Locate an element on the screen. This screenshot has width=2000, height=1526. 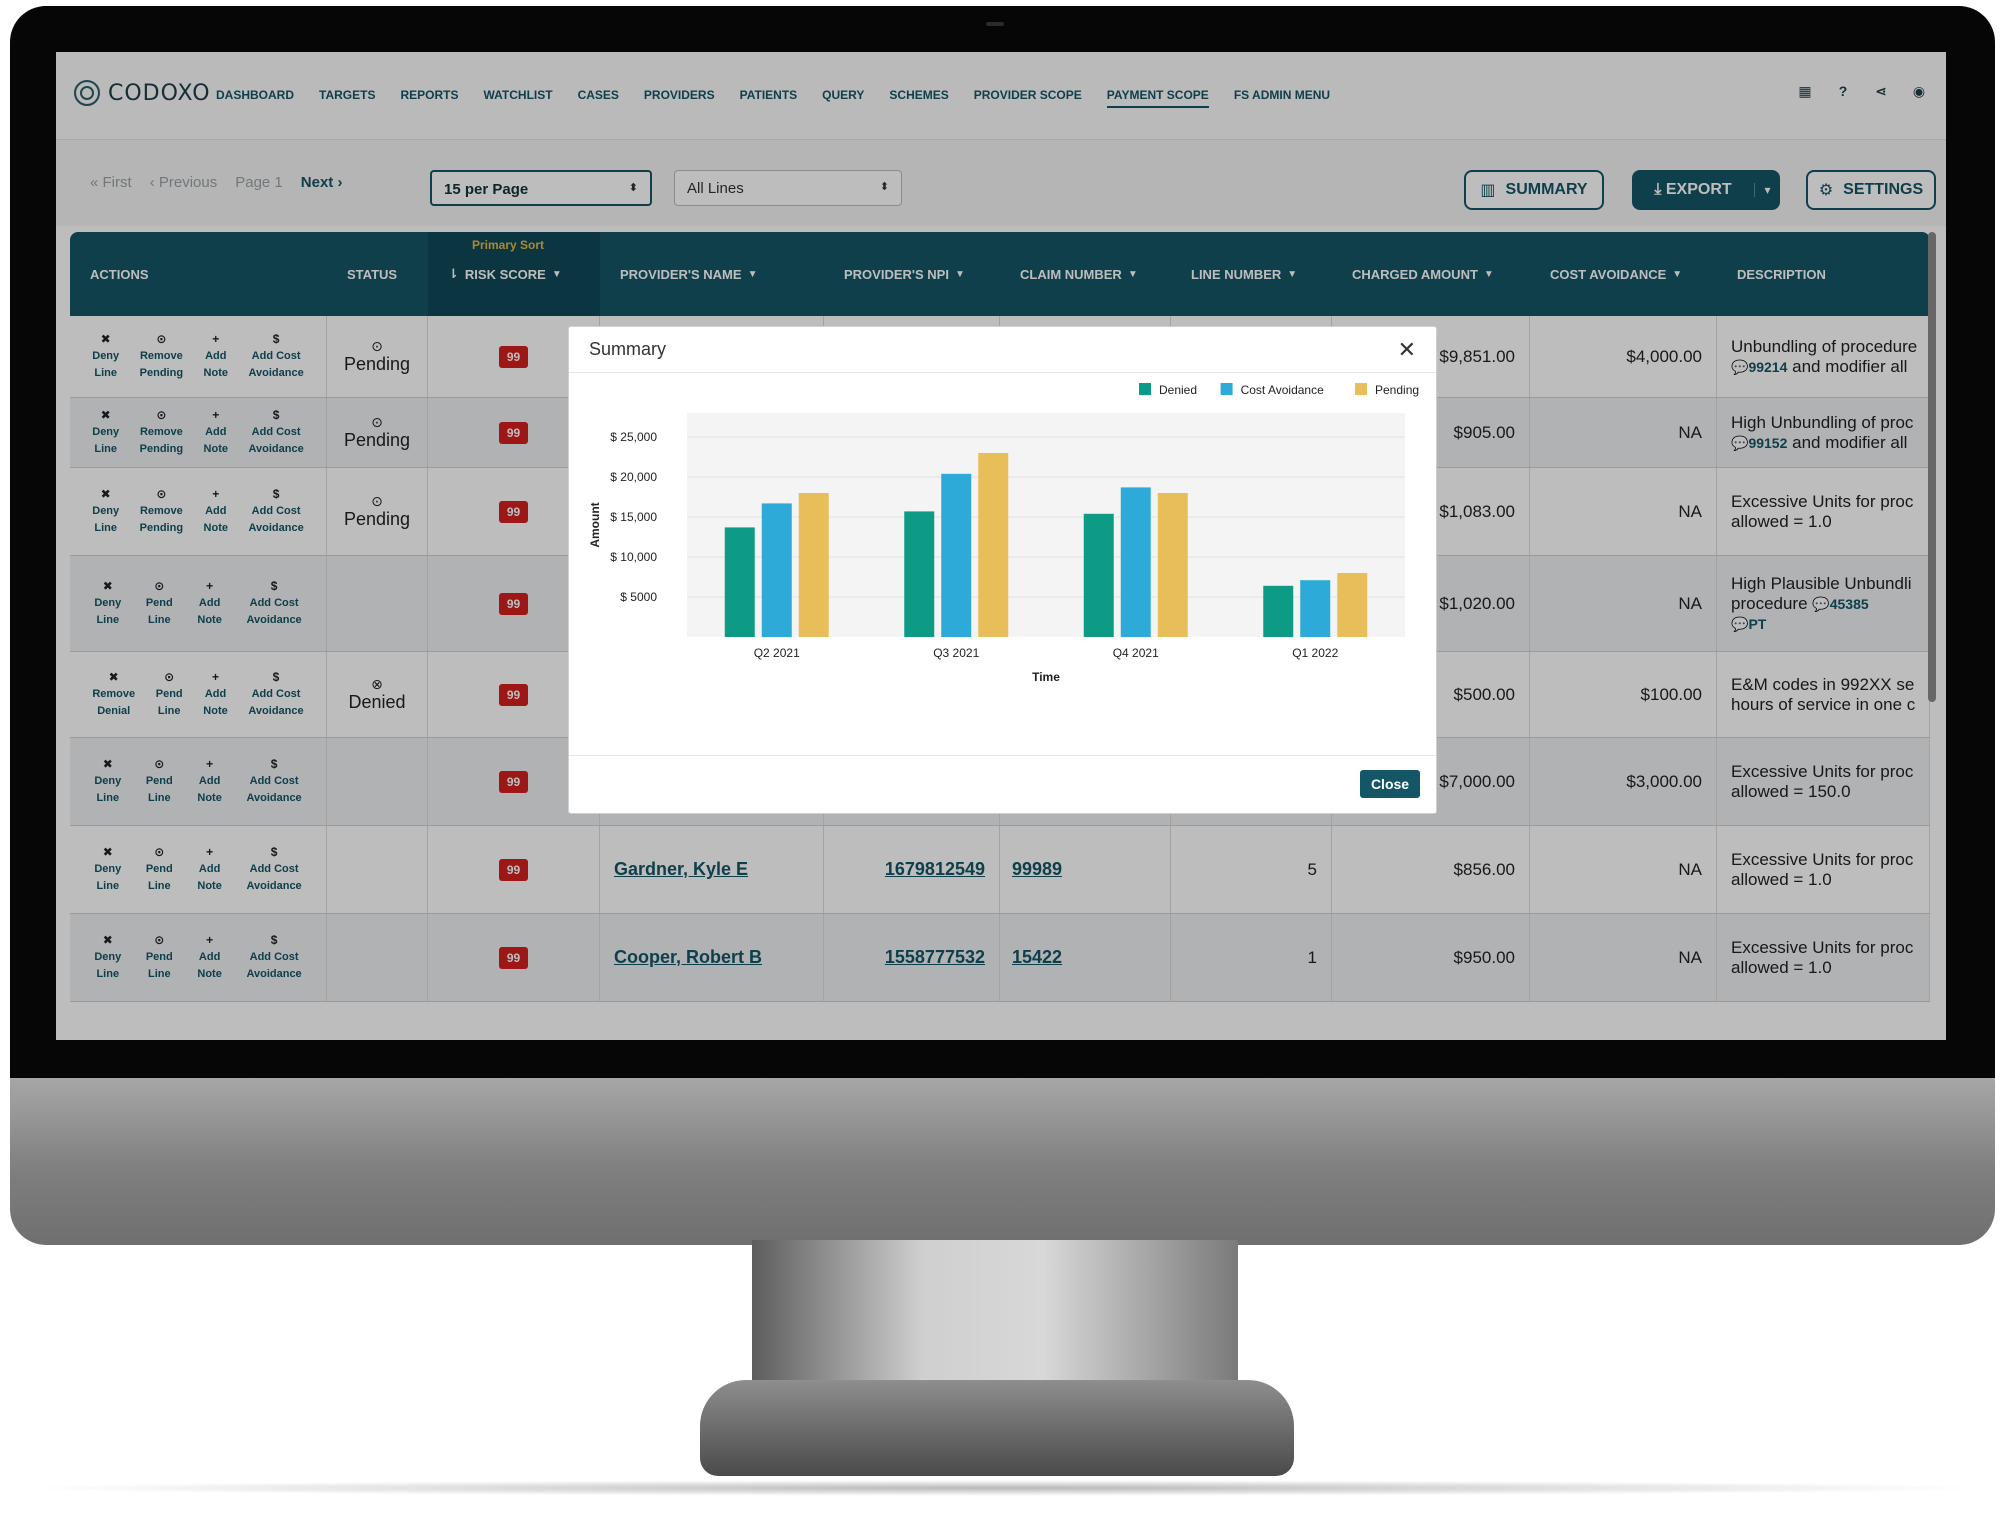
x-axis-label: Time is located at coordinates (1046, 677).